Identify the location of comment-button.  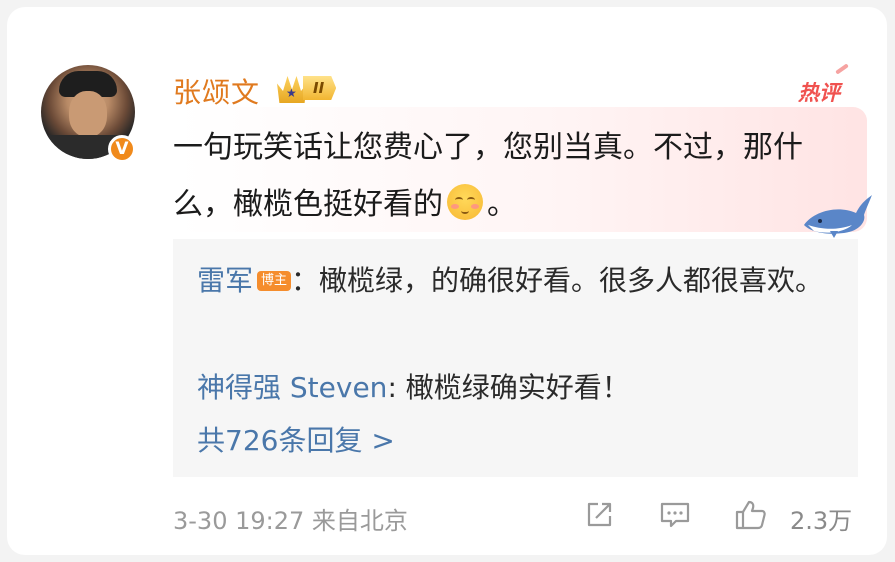
(675, 515).